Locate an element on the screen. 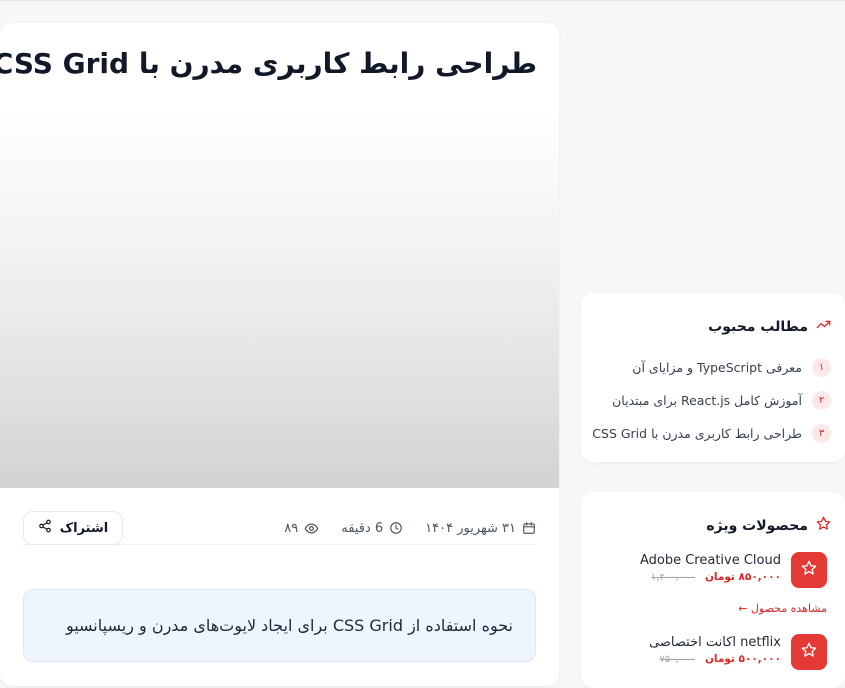 This screenshot has width=845, height=688. article-views-text: ۸۹ is located at coordinates (291, 528).